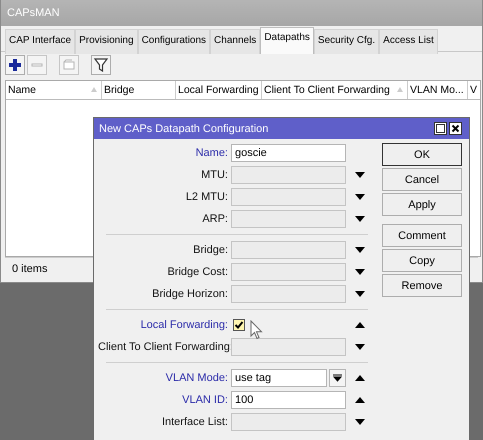 The image size is (483, 440). What do you see at coordinates (287, 40) in the screenshot?
I see `tab: Datapaths` at bounding box center [287, 40].